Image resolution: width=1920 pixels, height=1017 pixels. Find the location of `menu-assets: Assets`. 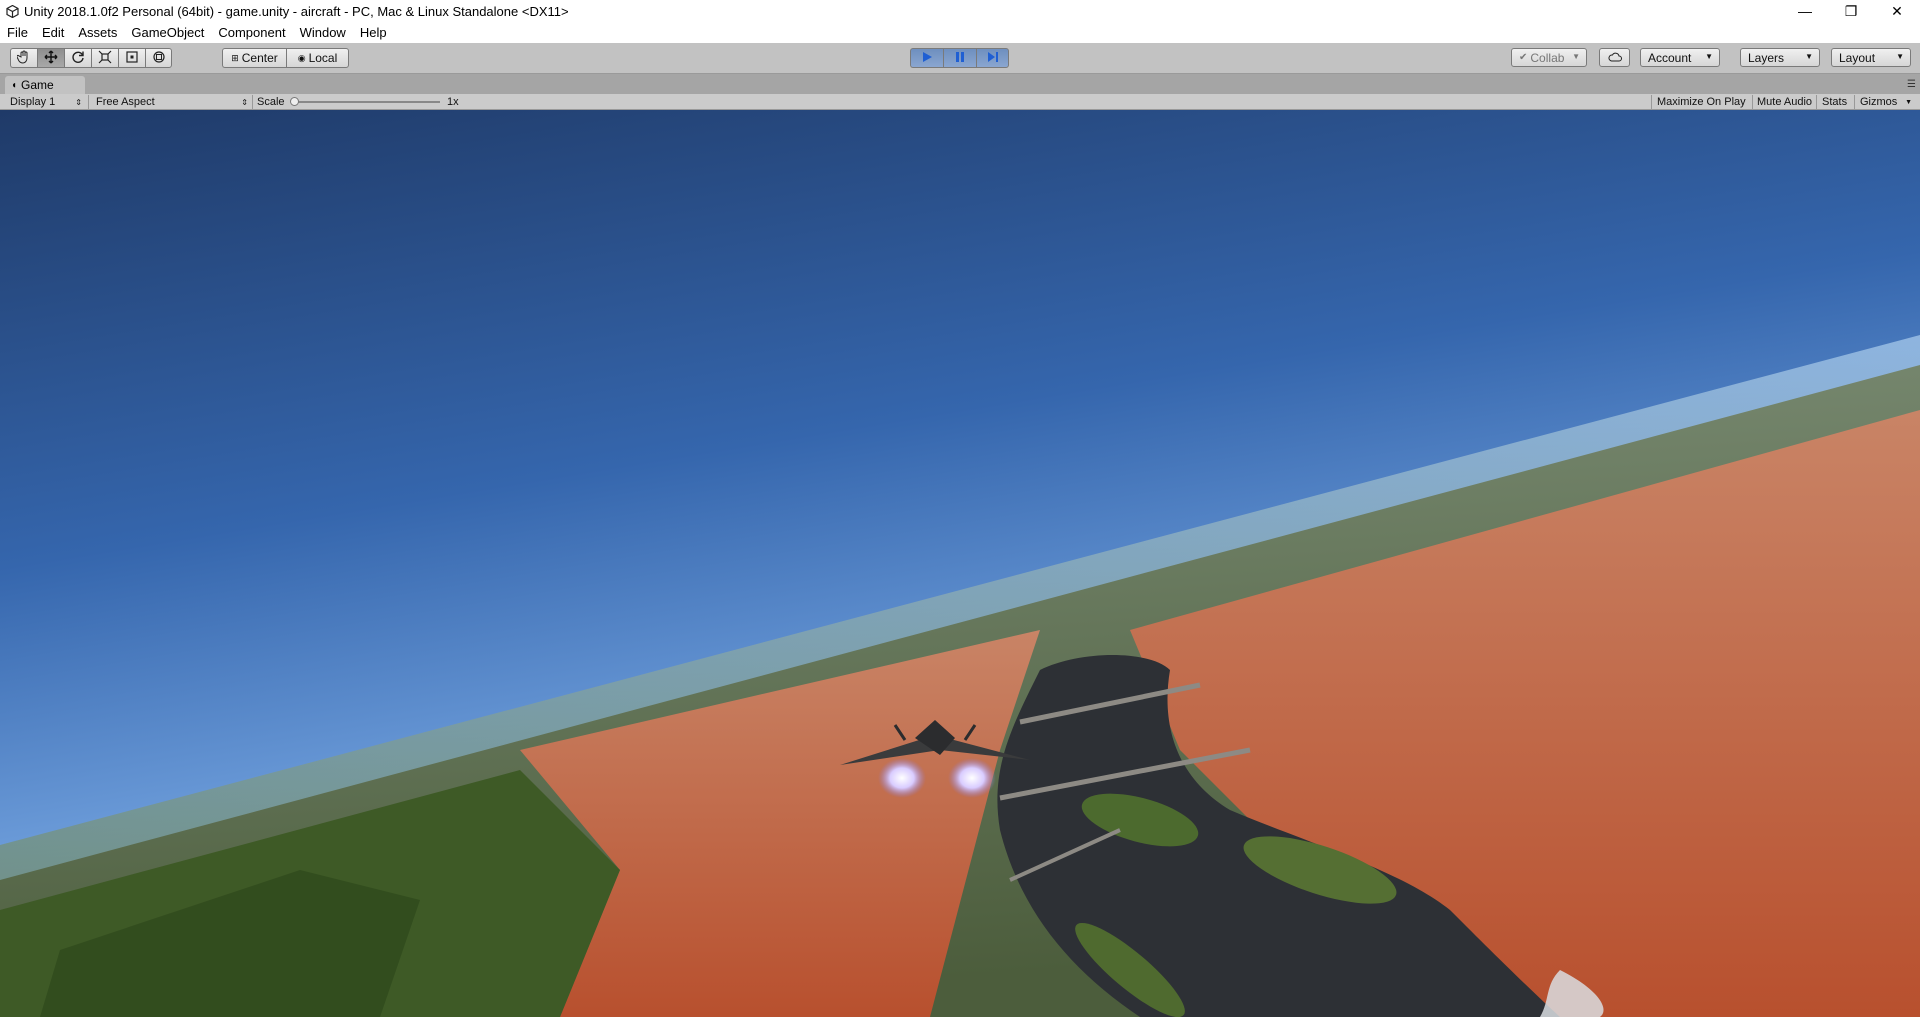

menu-assets: Assets is located at coordinates (97, 32).